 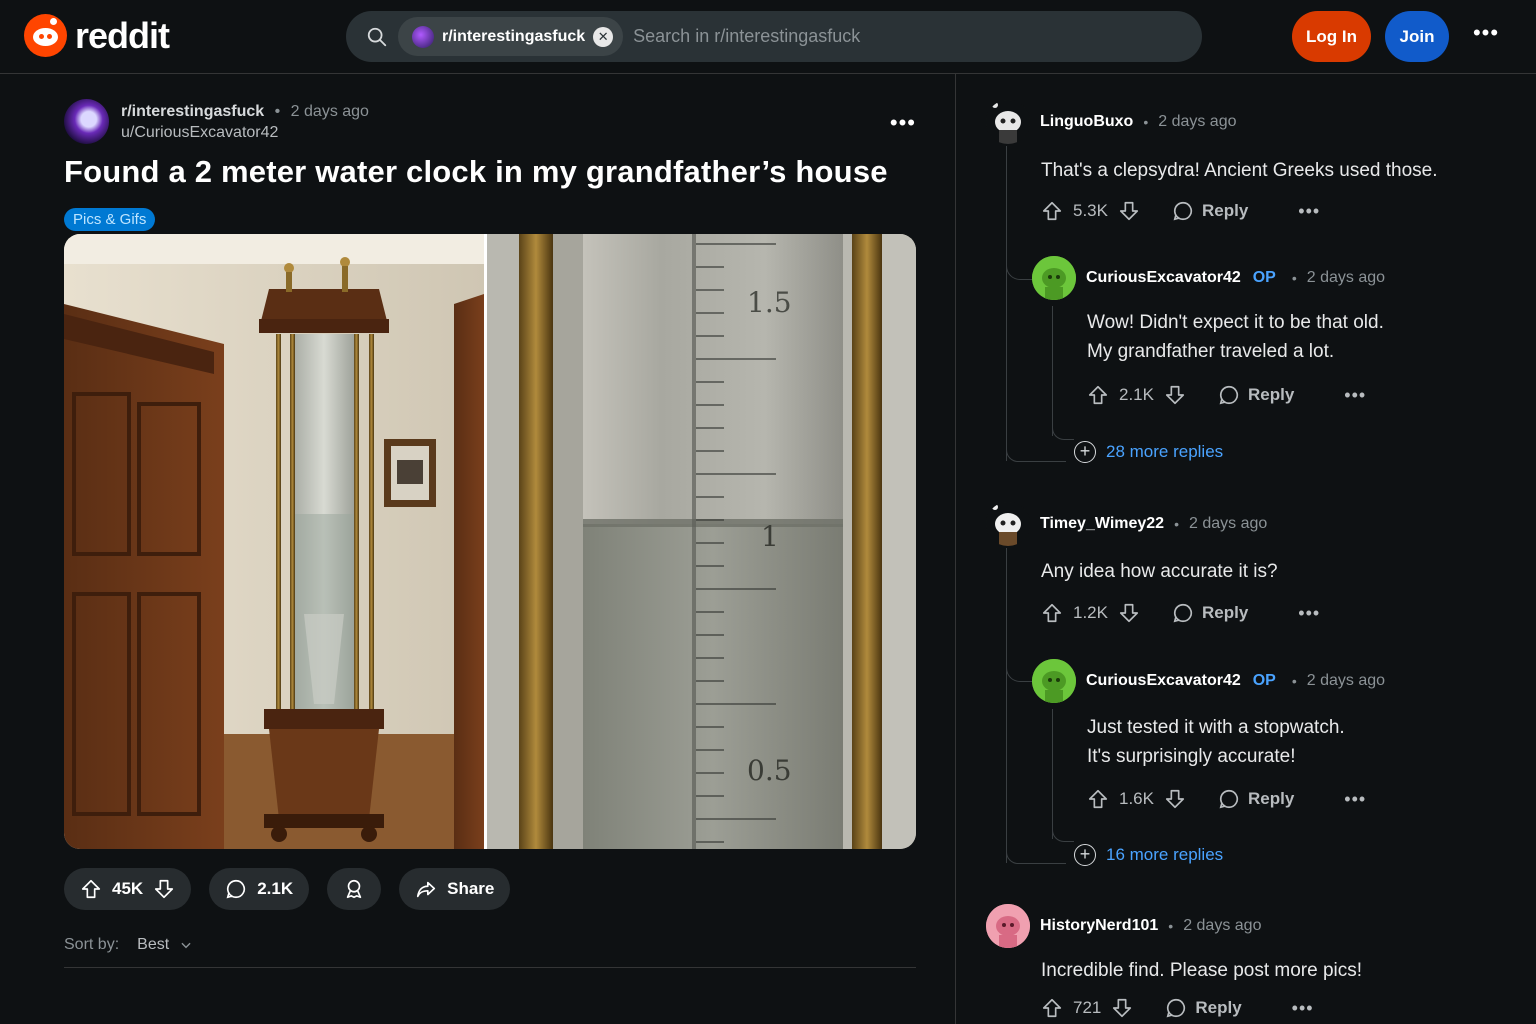 What do you see at coordinates (603, 36) in the screenshot?
I see `close-icon: ✕` at bounding box center [603, 36].